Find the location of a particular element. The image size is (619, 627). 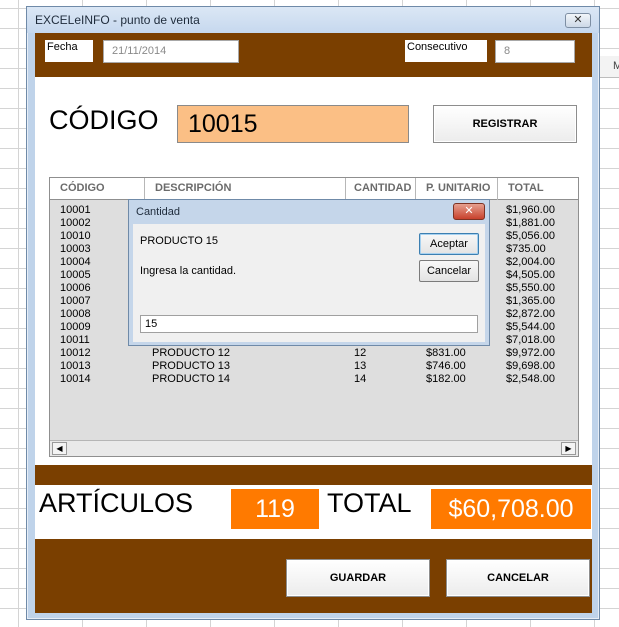

articulos-value: 119 is located at coordinates (275, 509).